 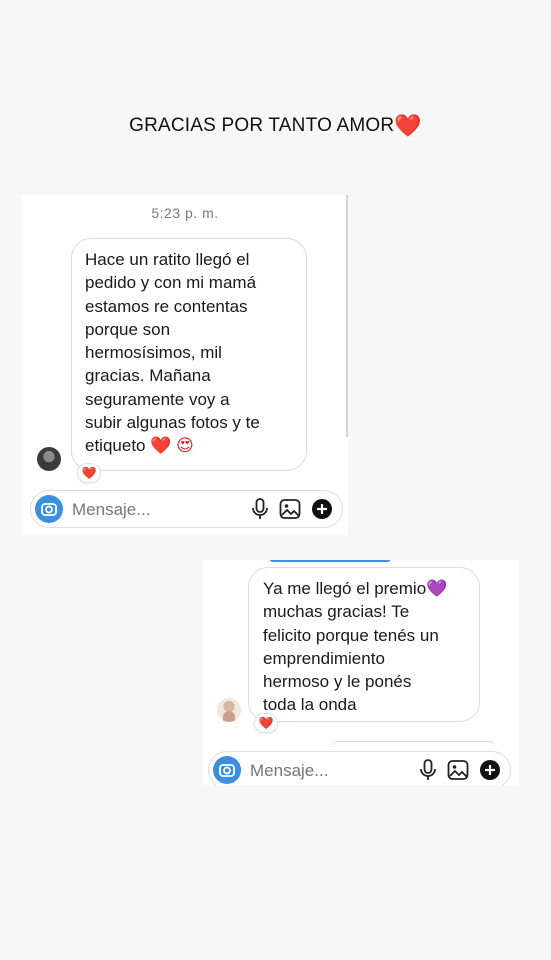 What do you see at coordinates (351, 635) in the screenshot?
I see `message-line: felicito porque tenés un` at bounding box center [351, 635].